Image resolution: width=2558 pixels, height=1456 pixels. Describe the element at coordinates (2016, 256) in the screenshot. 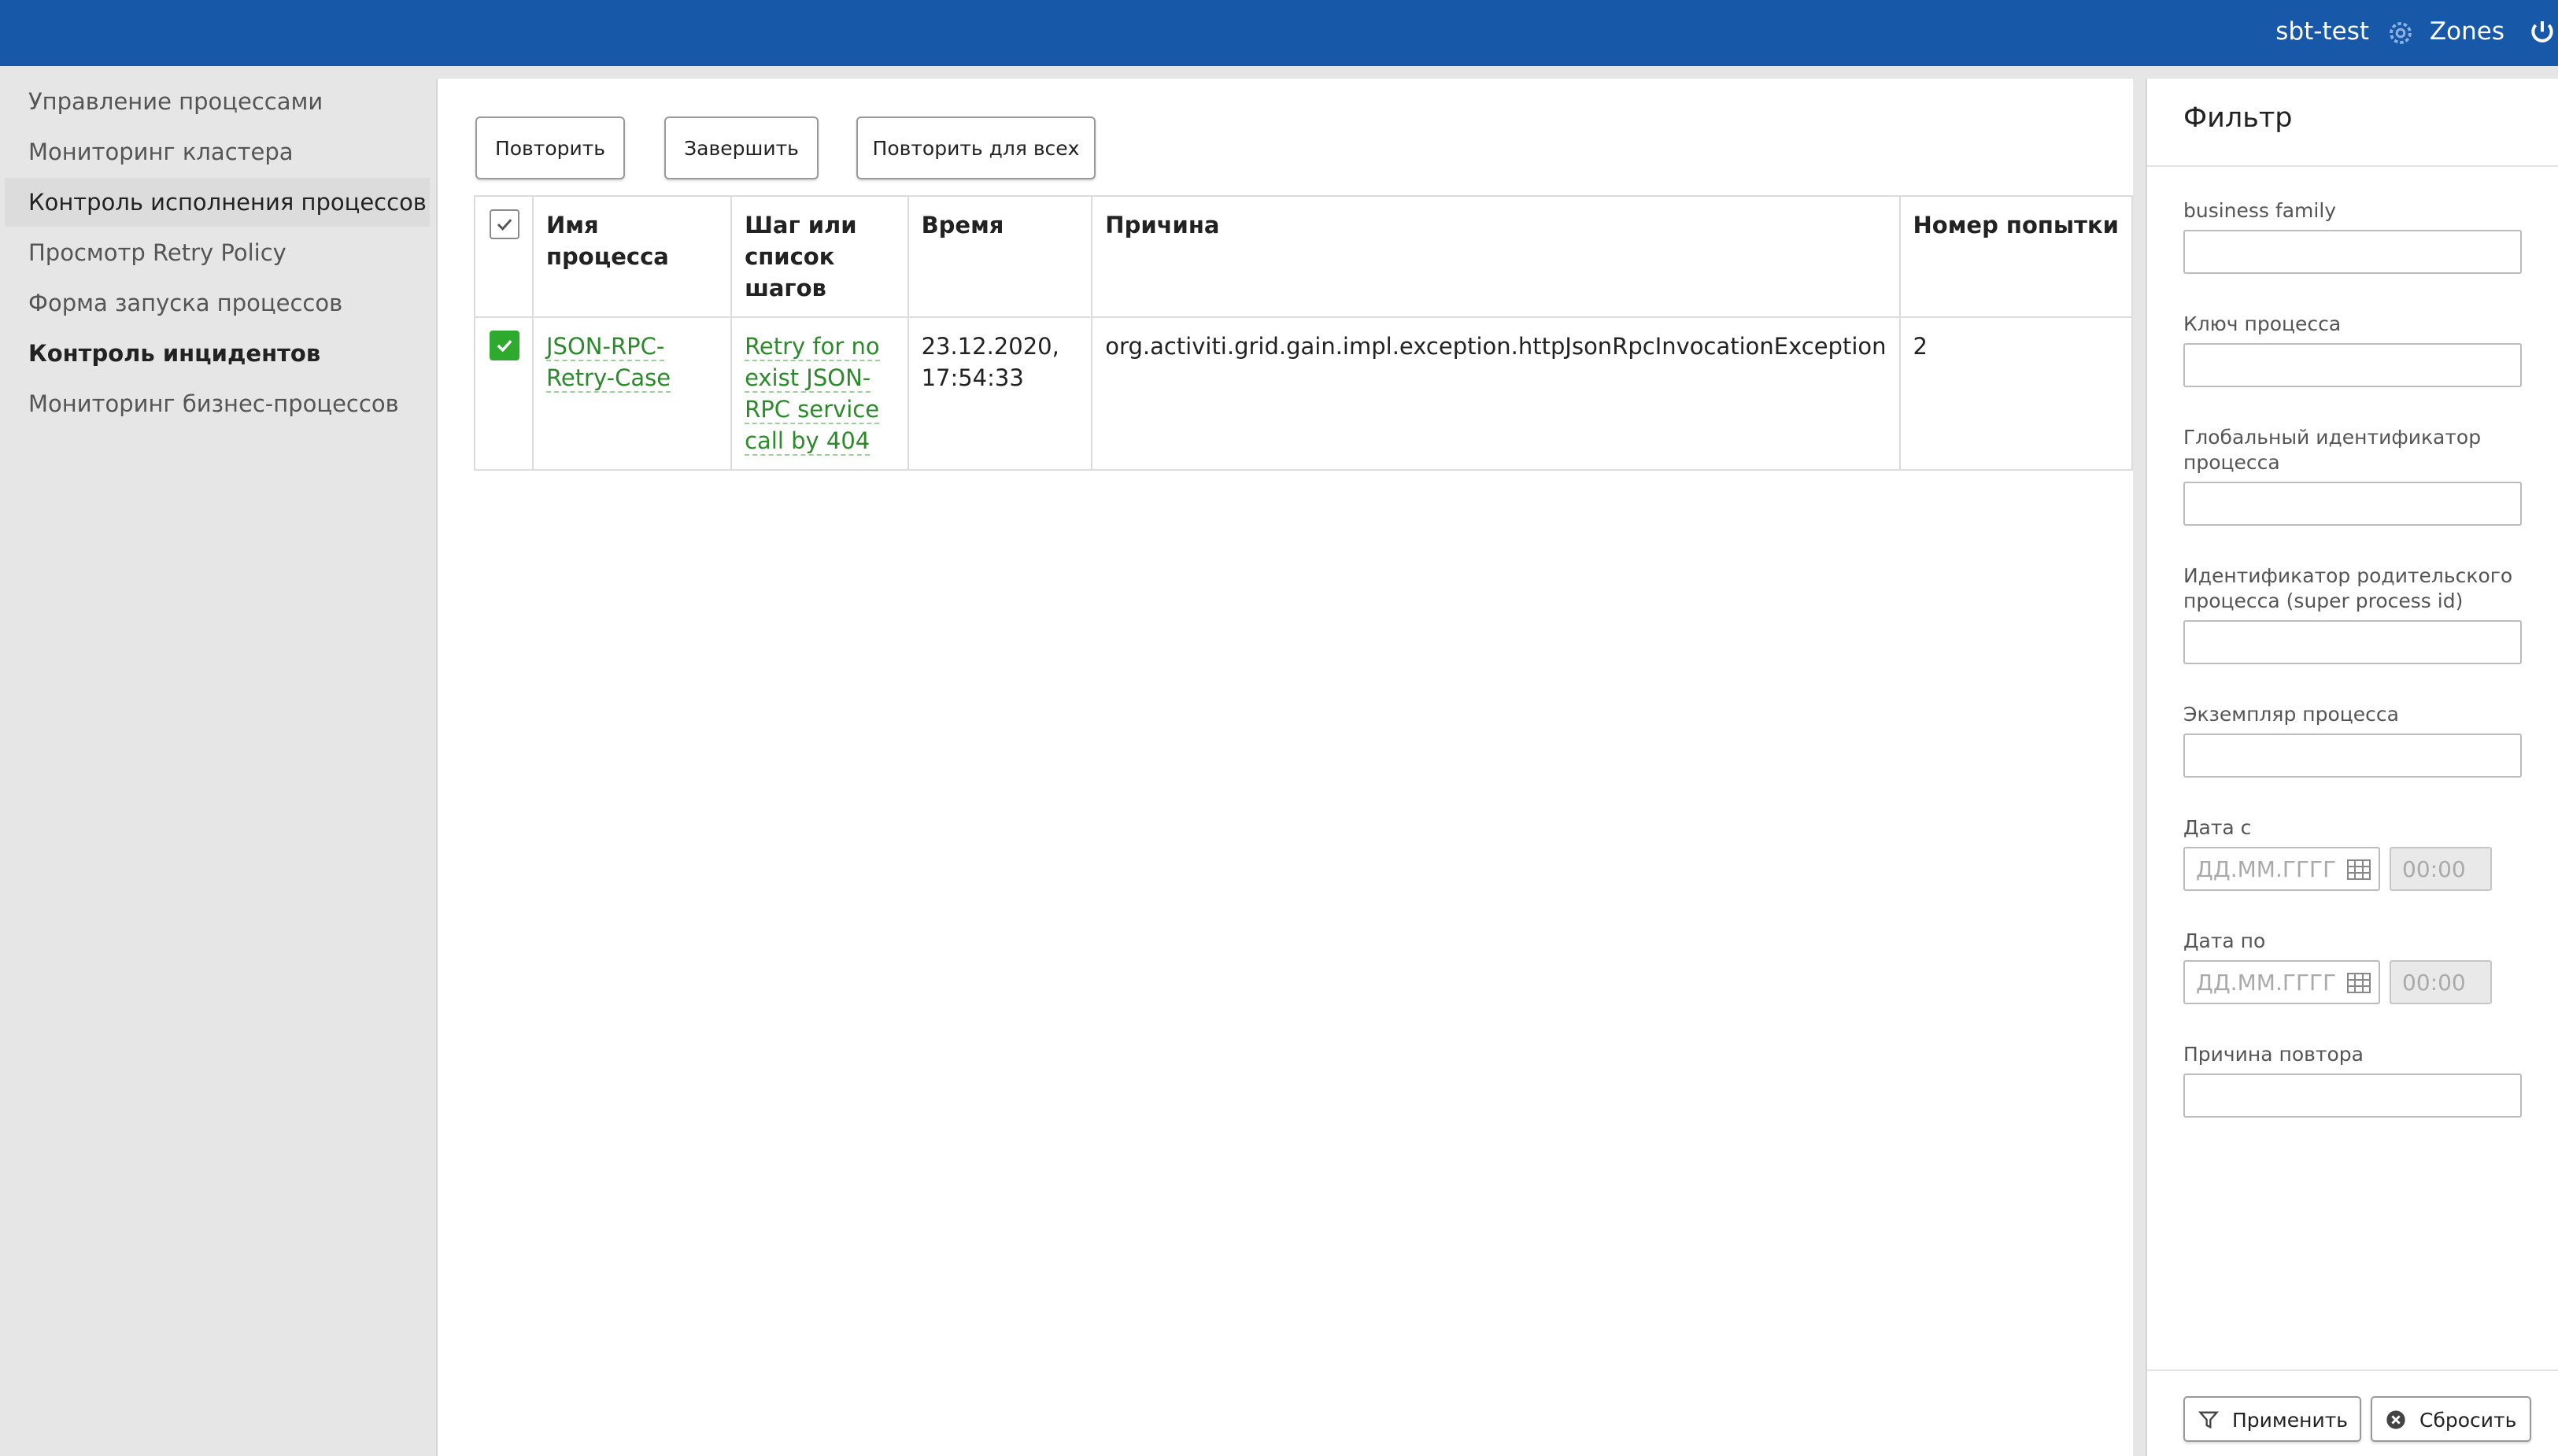

I see `column-header-attempt: Номер попытки` at that location.